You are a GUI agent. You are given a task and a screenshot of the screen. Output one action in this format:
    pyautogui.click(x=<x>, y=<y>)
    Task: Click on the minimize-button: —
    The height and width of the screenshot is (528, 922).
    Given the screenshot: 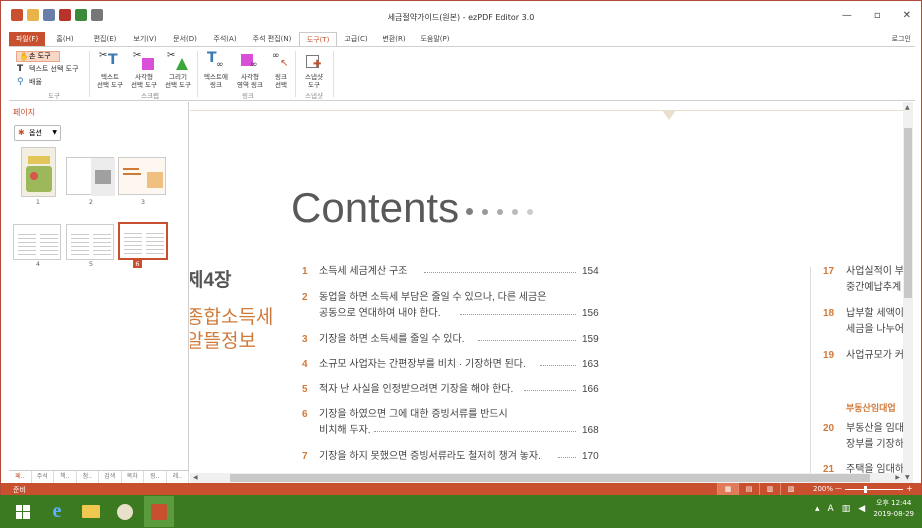 What is the action you would take?
    pyautogui.click(x=847, y=15)
    